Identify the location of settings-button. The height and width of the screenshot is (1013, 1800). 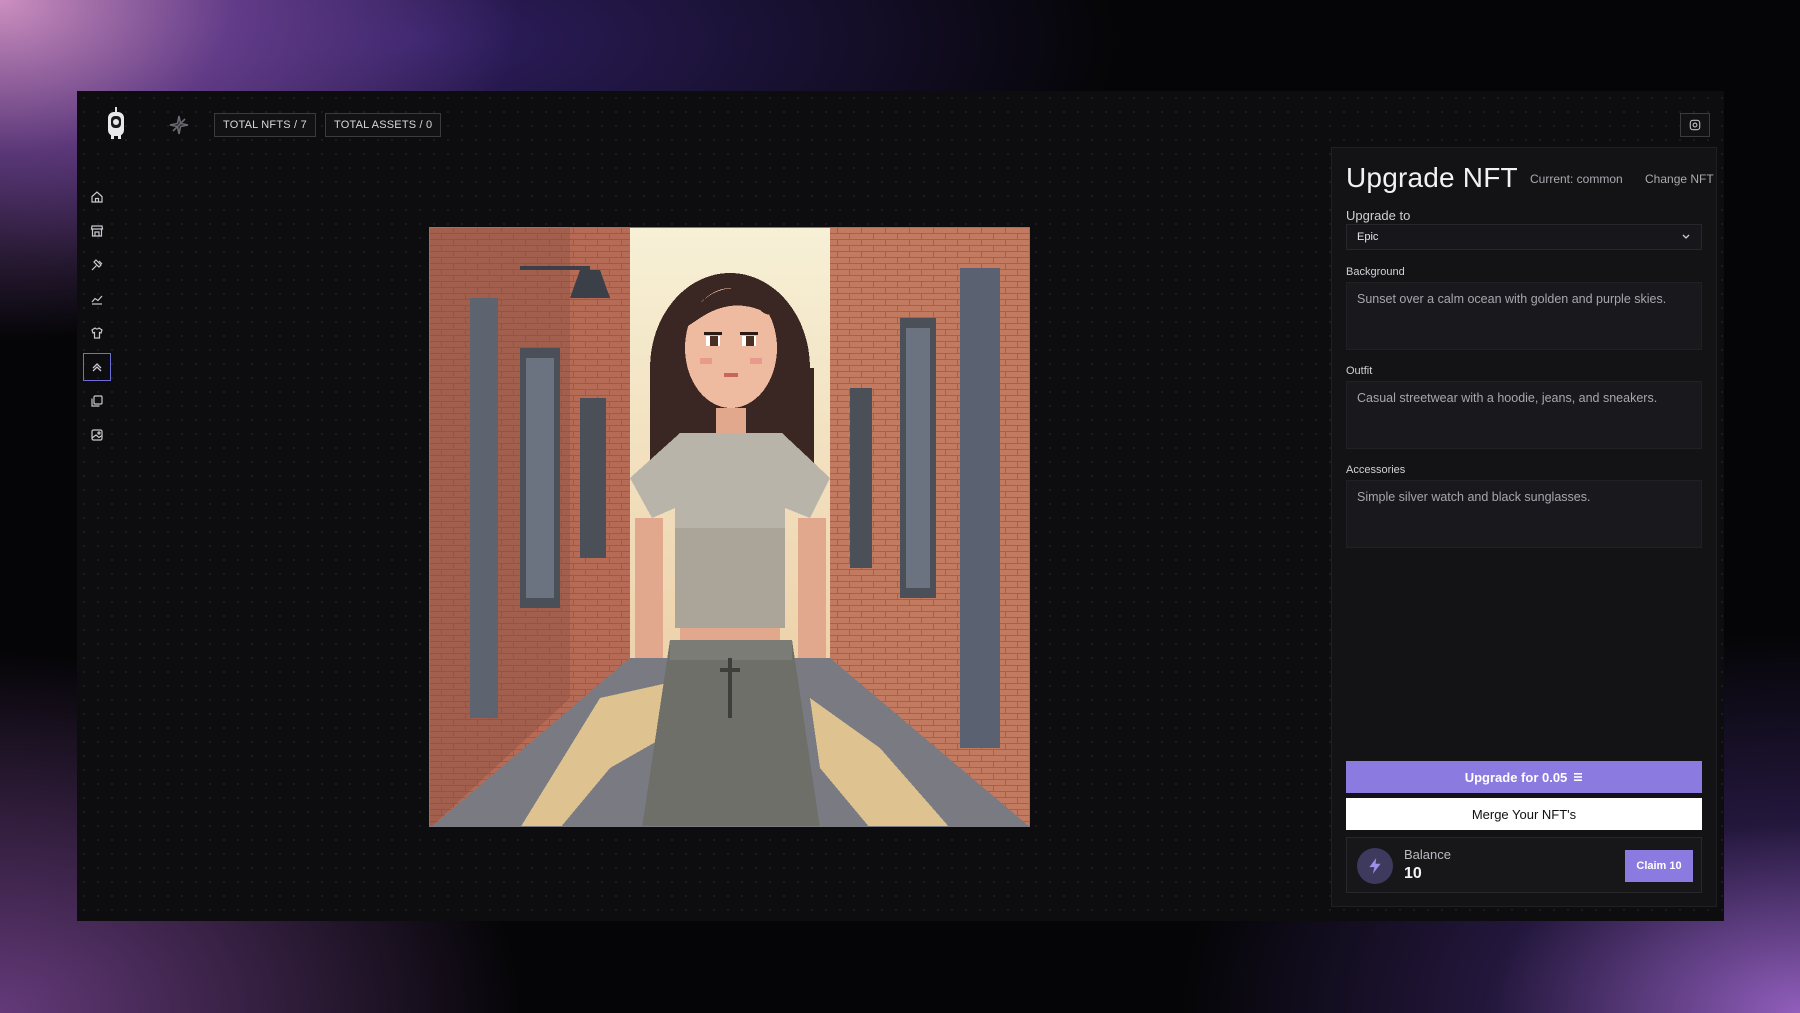
(1695, 125).